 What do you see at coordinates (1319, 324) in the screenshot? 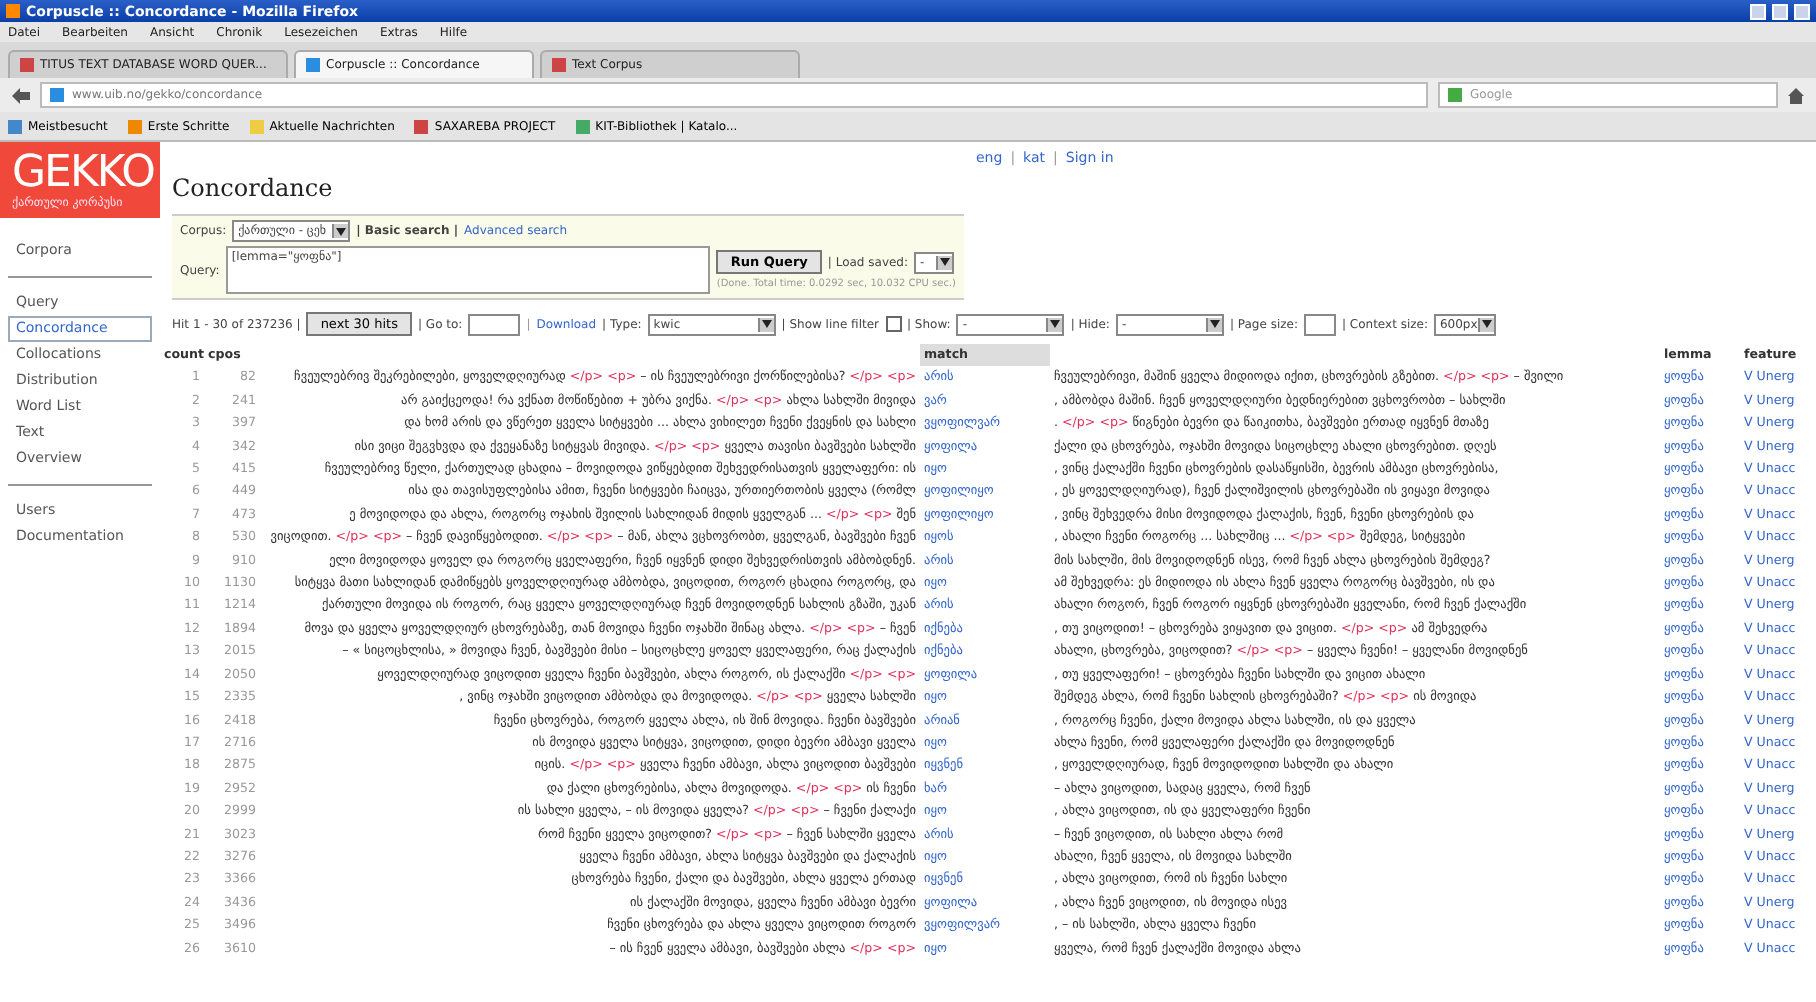
I see `page-size-input` at bounding box center [1319, 324].